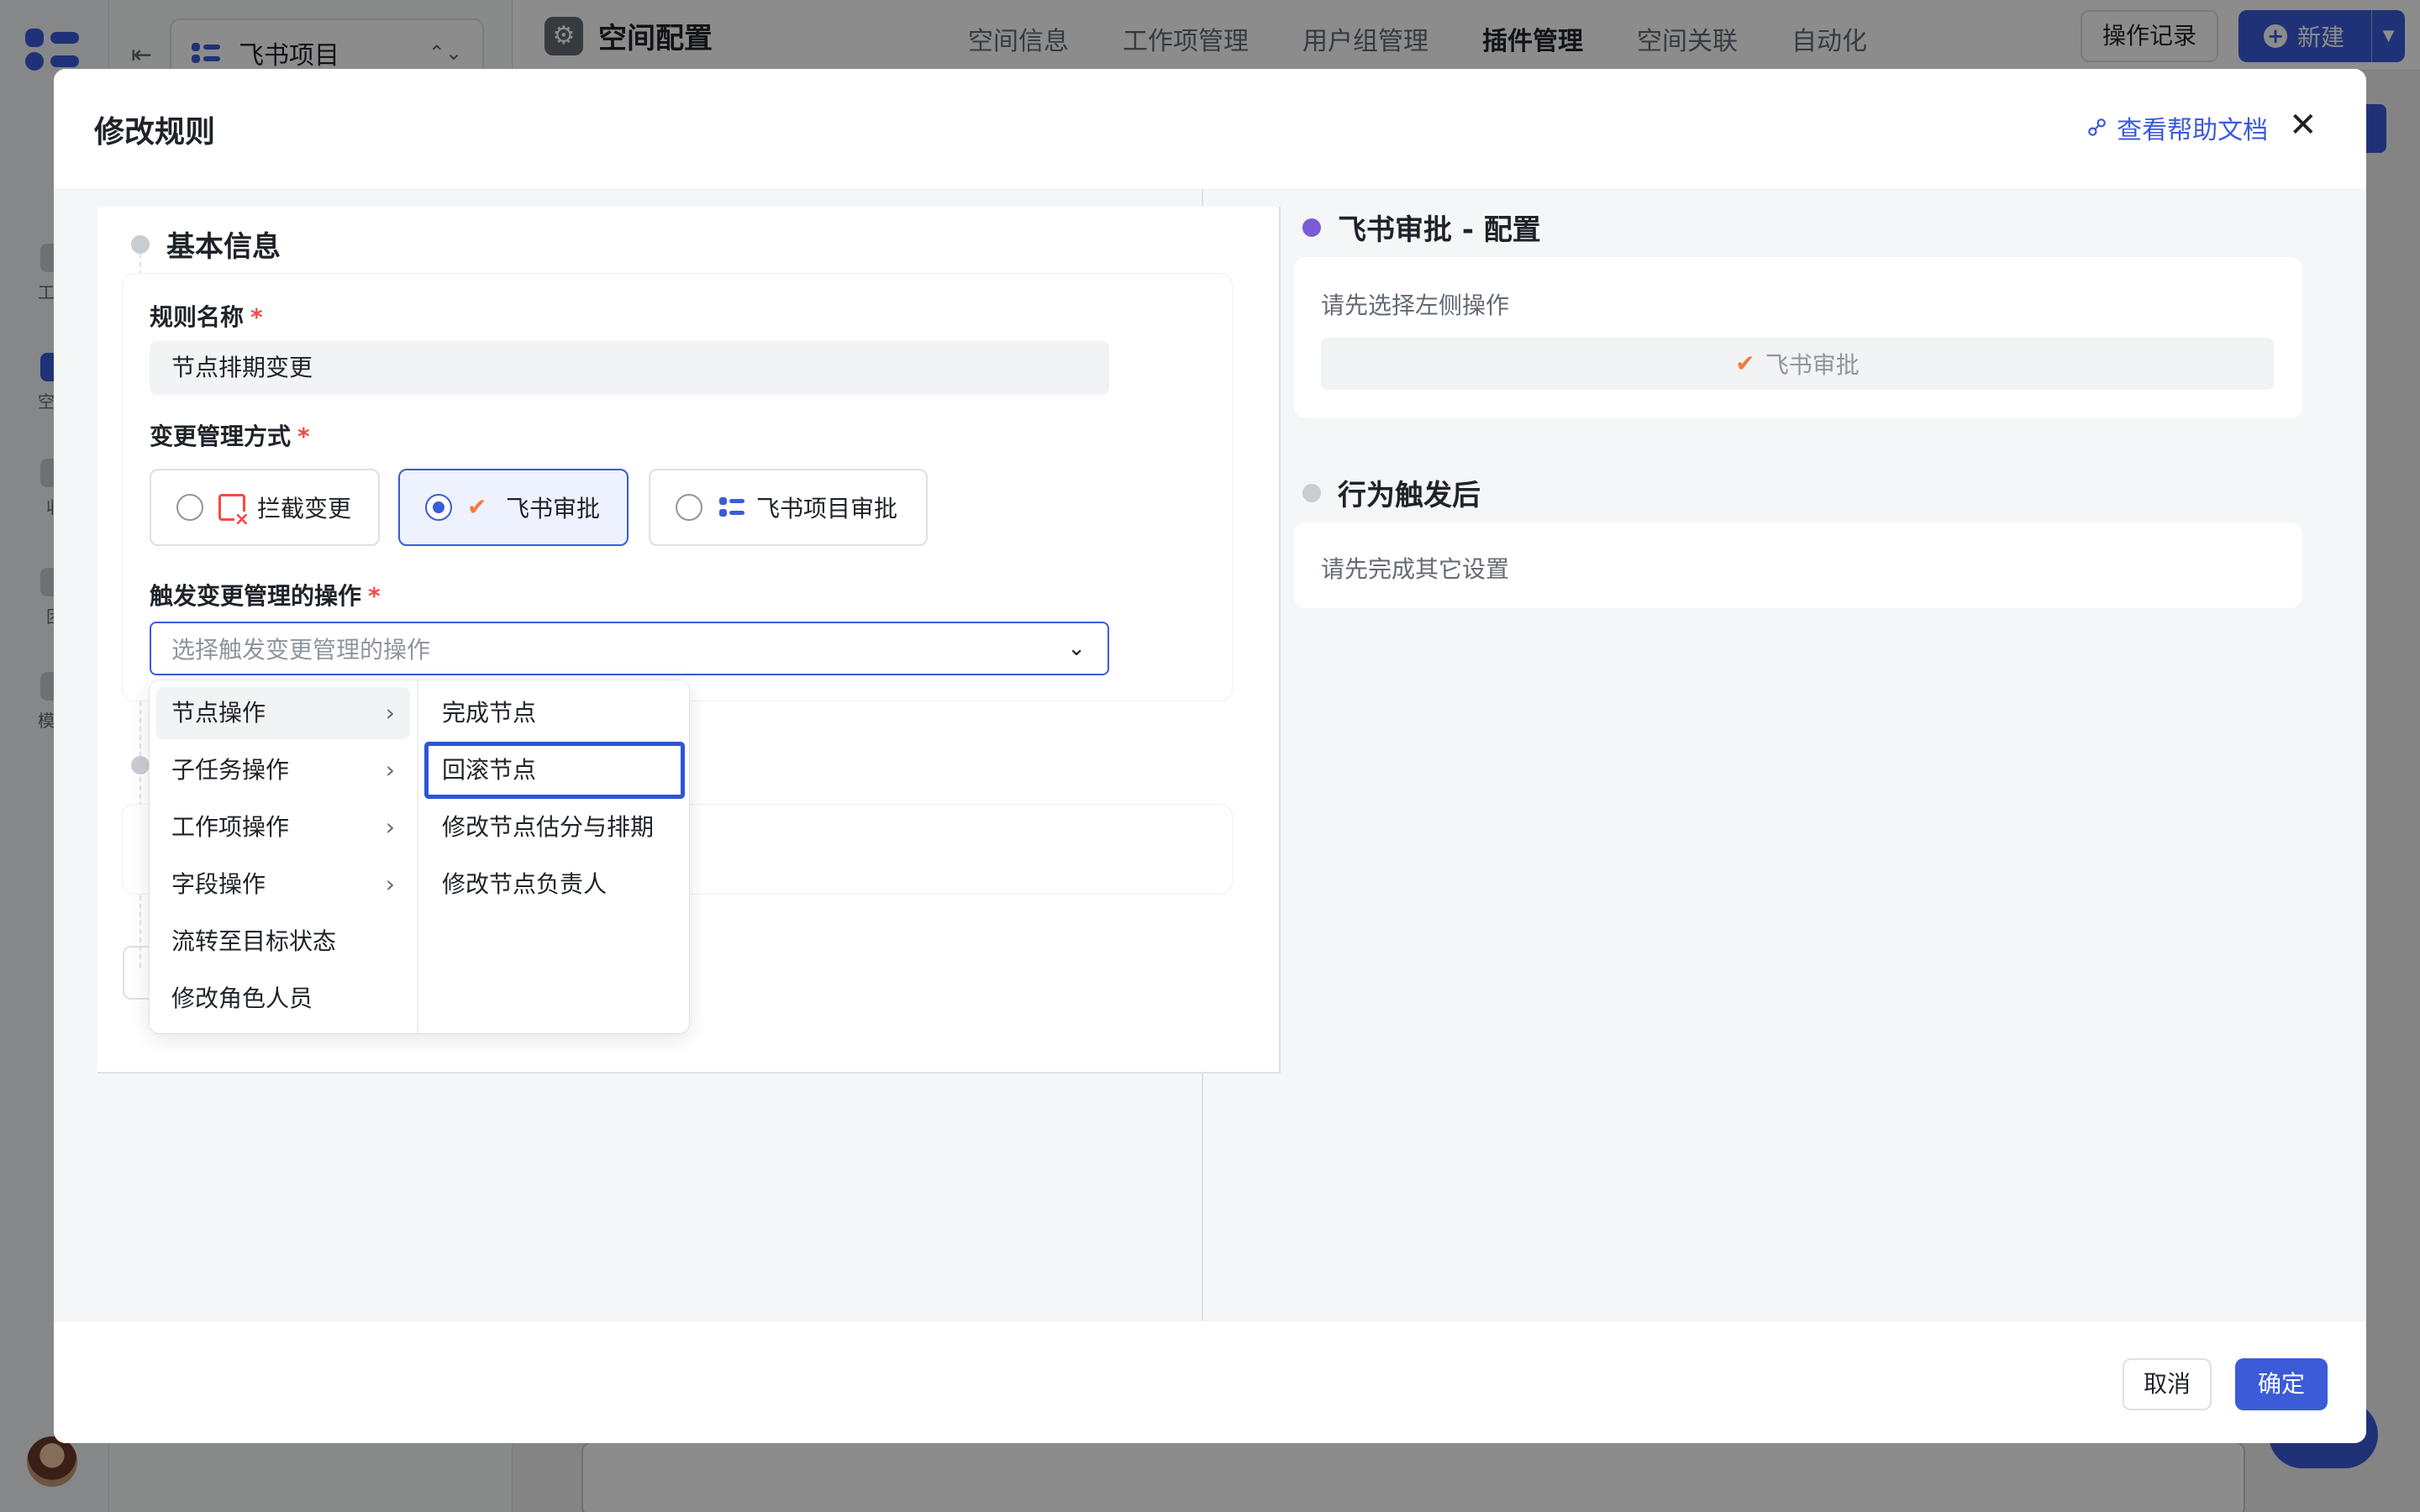 The height and width of the screenshot is (1512, 2420). What do you see at coordinates (155, 132) in the screenshot?
I see `modal-title: 修改规则` at bounding box center [155, 132].